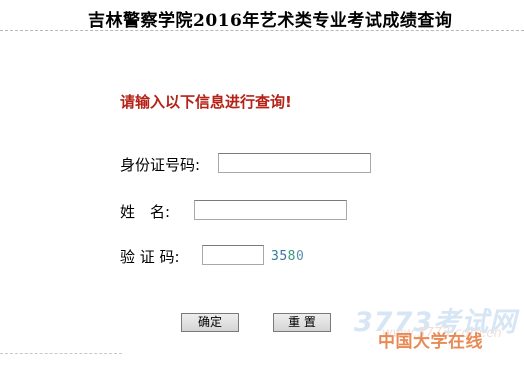  What do you see at coordinates (270, 21) in the screenshot?
I see `page-title: 吉林警察学院2016年艺术类专业考试成绩查询` at bounding box center [270, 21].